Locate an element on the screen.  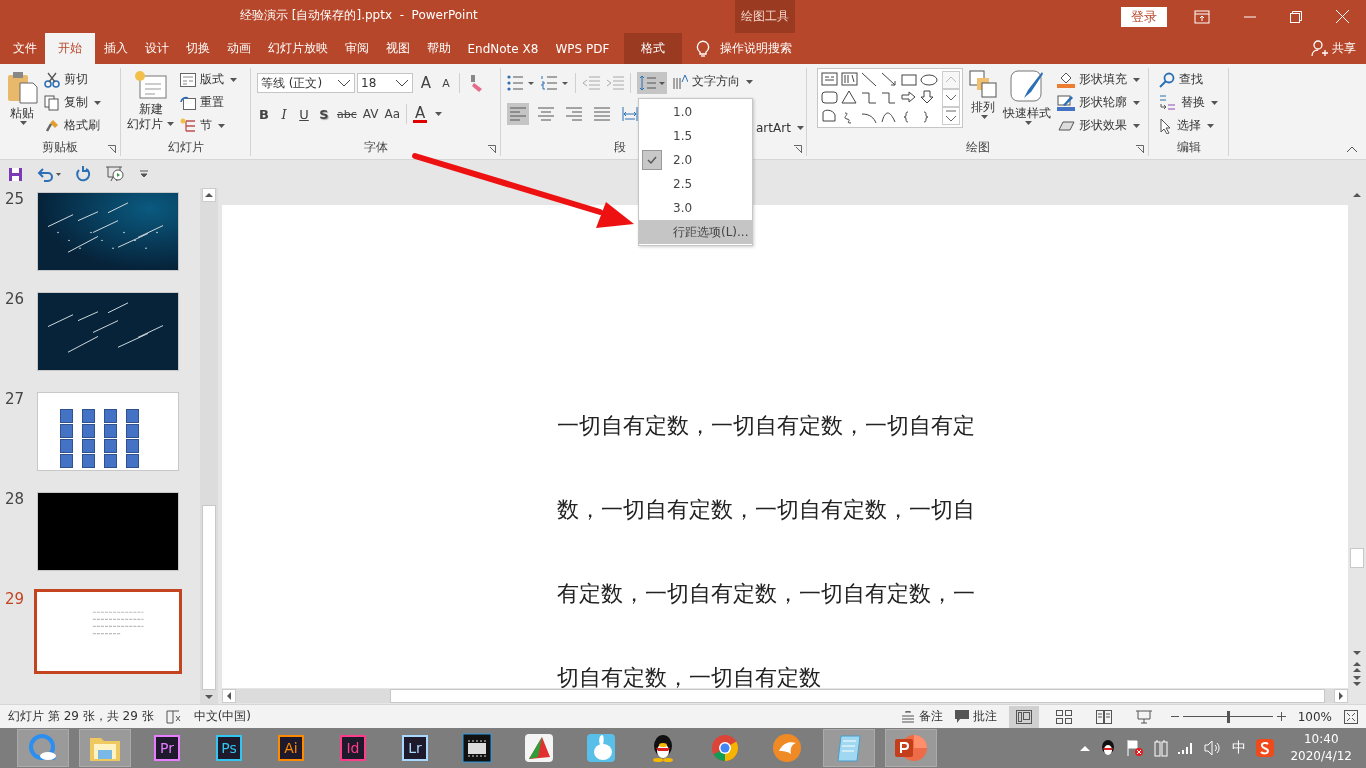
slide-count-status: 幻灯片 第 29 张，共 29 张 is located at coordinates (81, 716).